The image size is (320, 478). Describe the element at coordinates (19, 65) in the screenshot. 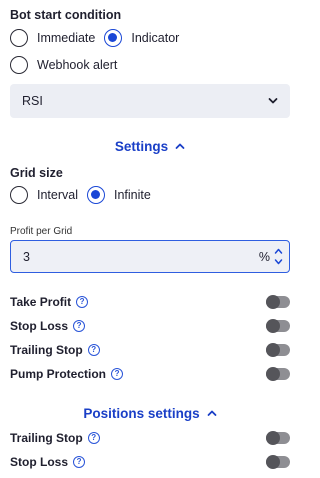

I see `radio-webhook-circle` at that location.